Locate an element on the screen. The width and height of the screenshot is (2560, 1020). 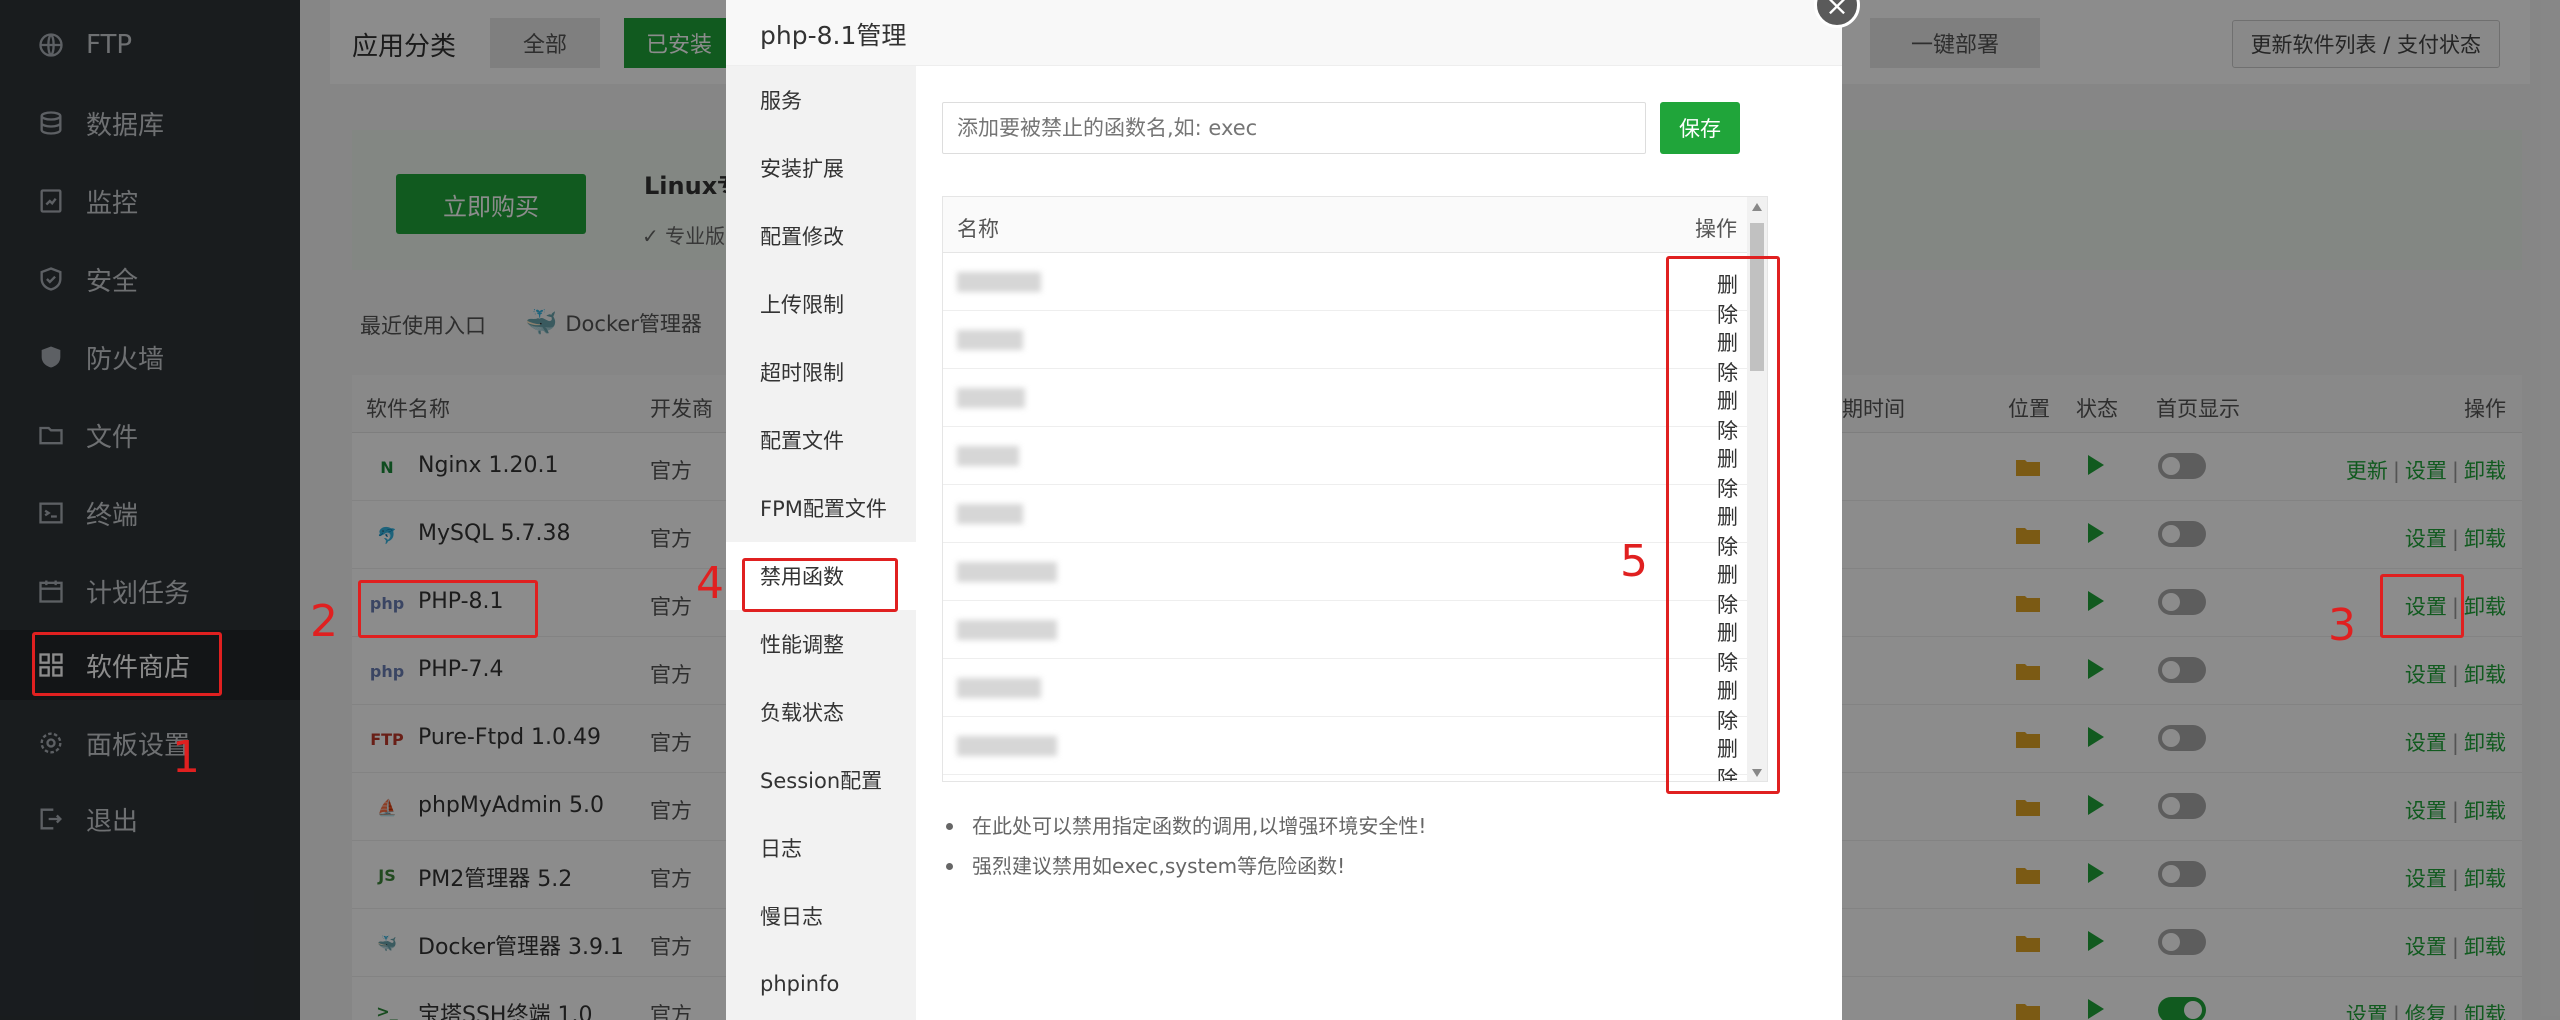
tab-4: 超时限制 is located at coordinates (821, 372).